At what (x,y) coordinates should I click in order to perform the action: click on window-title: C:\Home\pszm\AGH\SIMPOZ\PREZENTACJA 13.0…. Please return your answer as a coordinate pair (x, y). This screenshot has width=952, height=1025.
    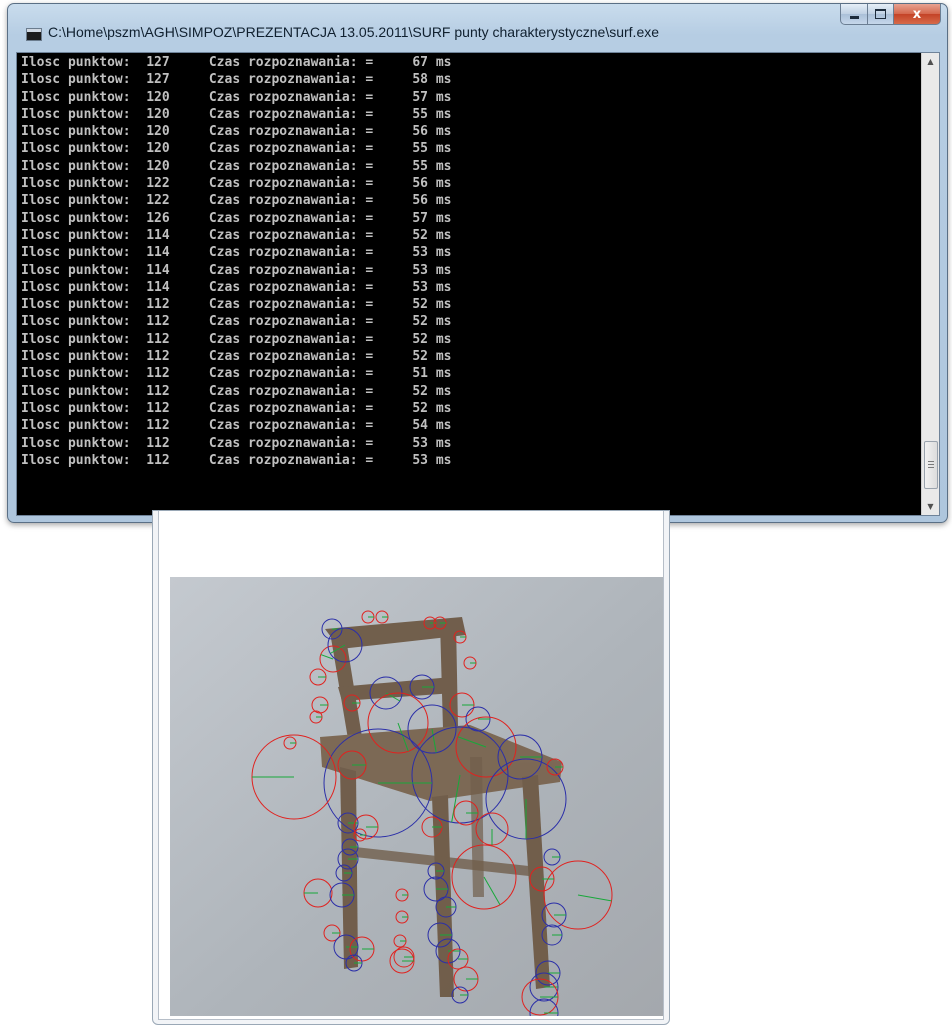
    Looking at the image, I should click on (354, 32).